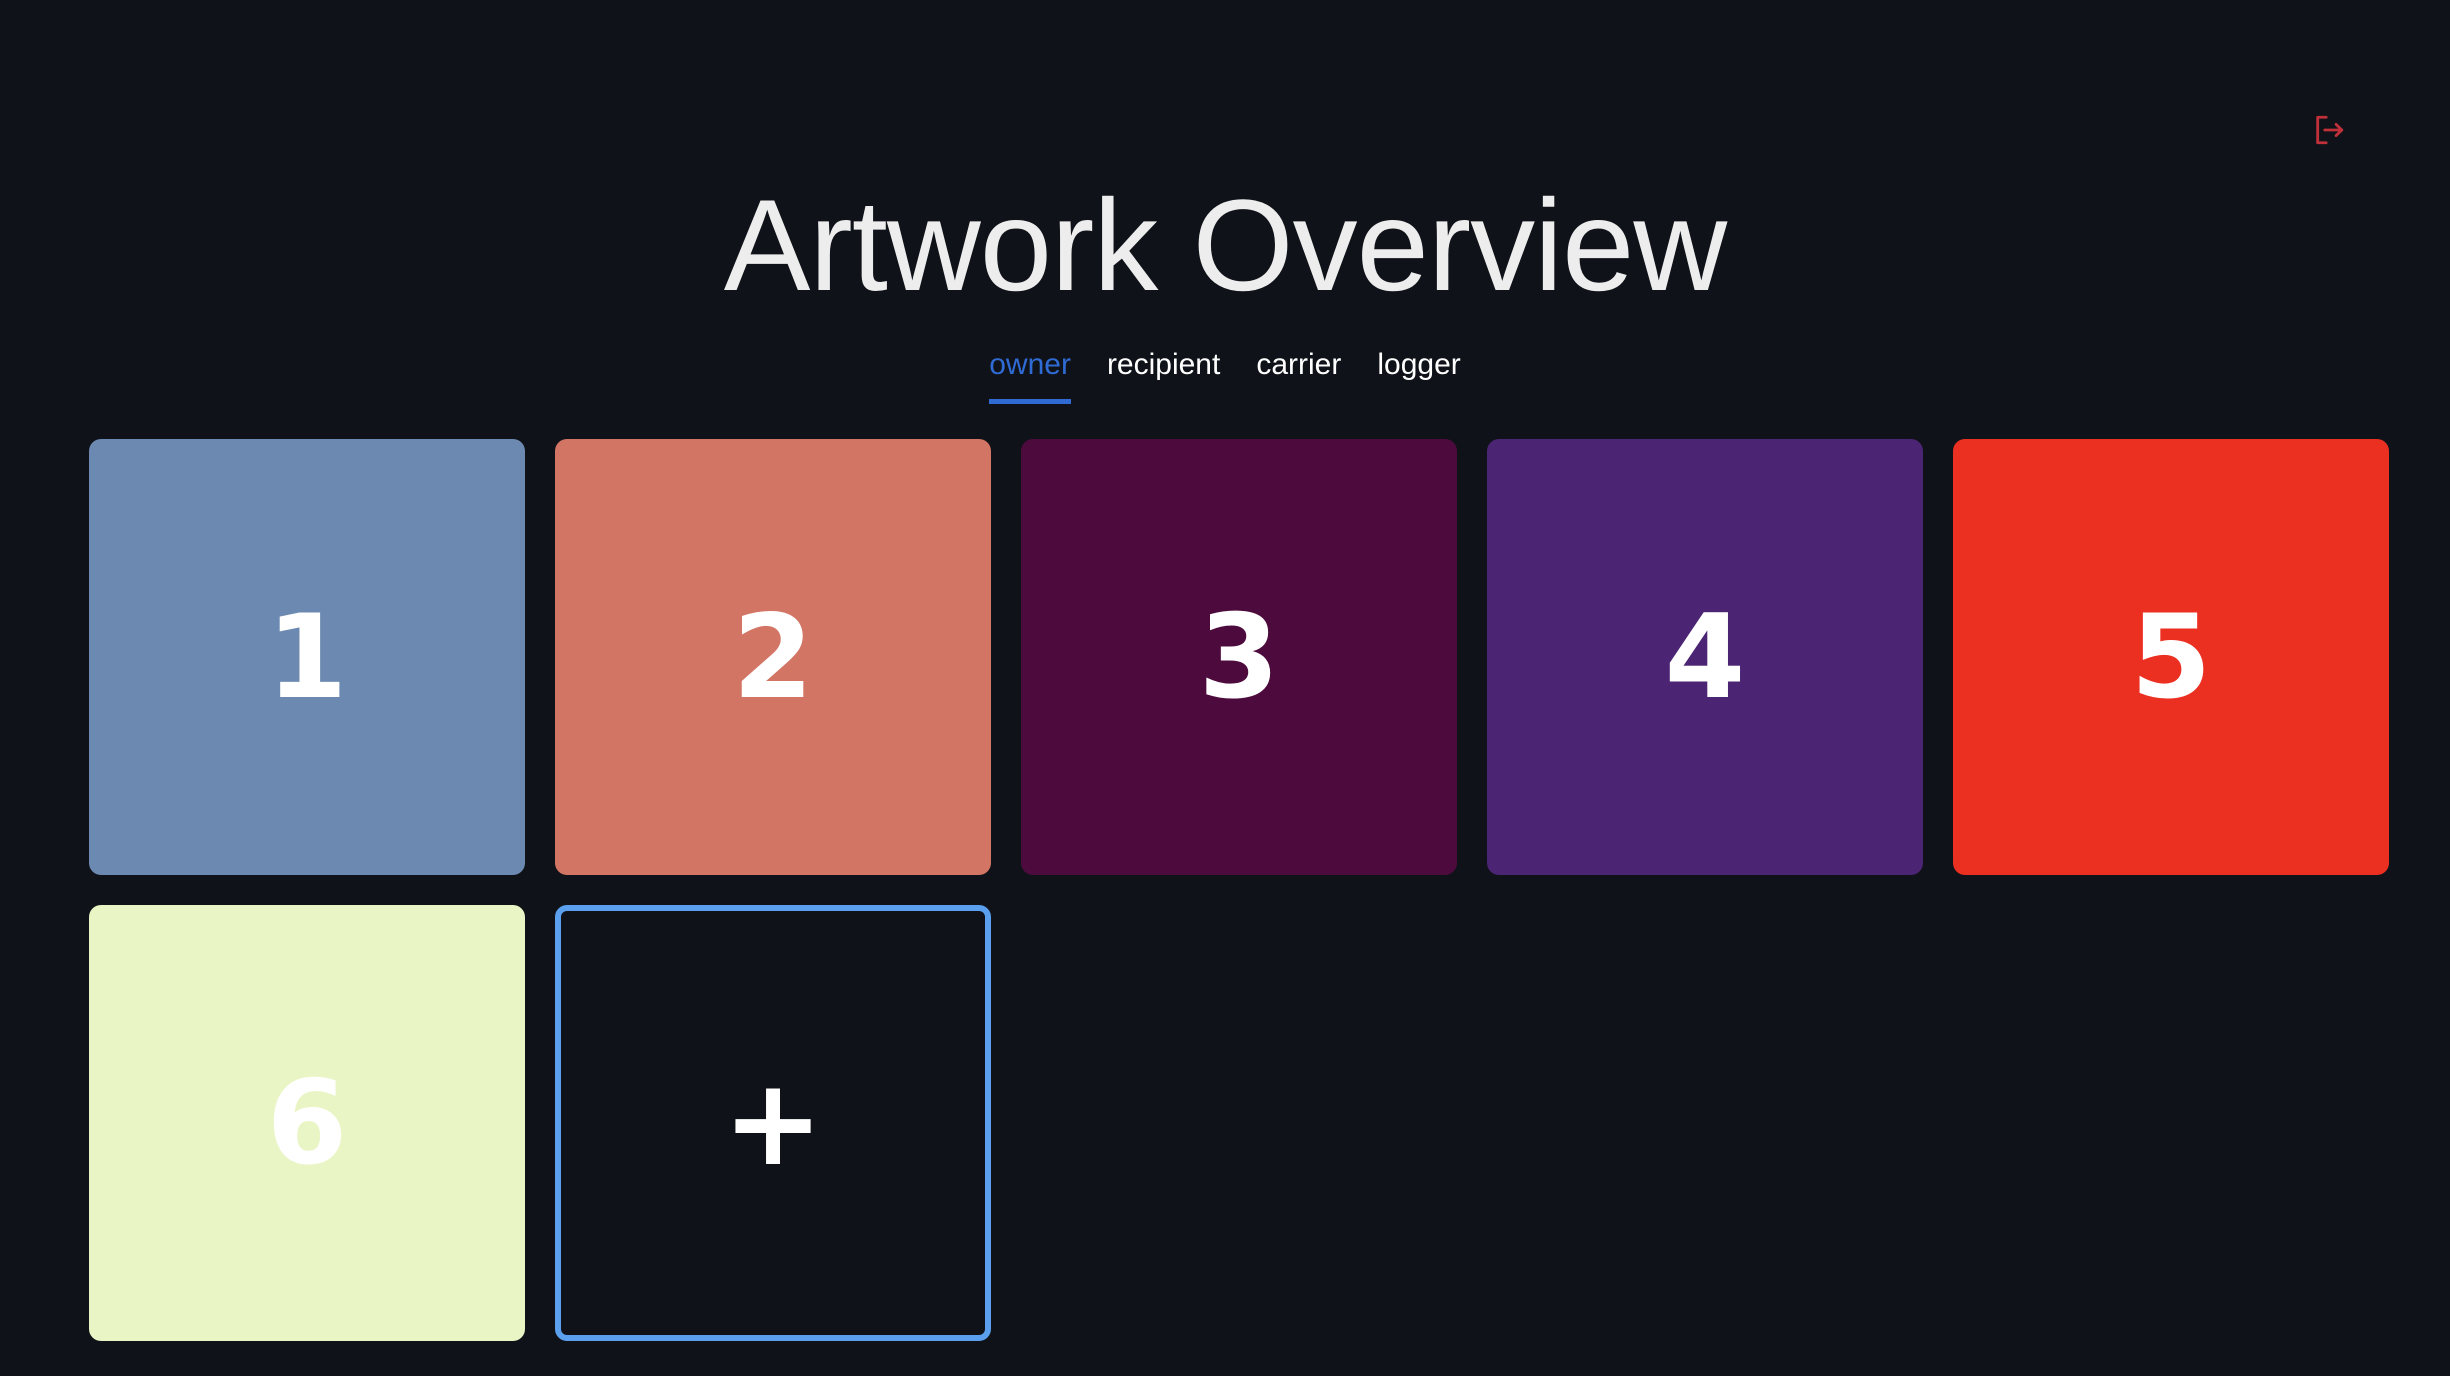 This screenshot has height=1376, width=2450. Describe the element at coordinates (773, 1123) in the screenshot. I see `add-artwork-button: +` at that location.